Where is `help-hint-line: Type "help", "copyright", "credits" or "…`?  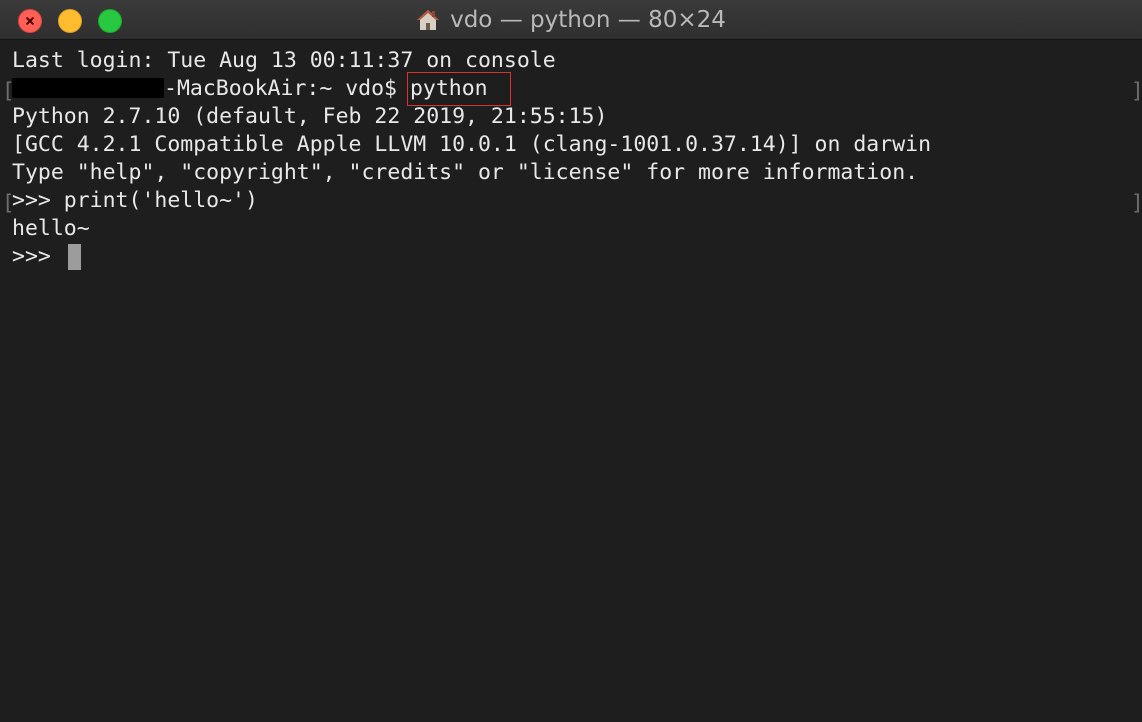 help-hint-line: Type "help", "copyright", "credits" or "… is located at coordinates (465, 172).